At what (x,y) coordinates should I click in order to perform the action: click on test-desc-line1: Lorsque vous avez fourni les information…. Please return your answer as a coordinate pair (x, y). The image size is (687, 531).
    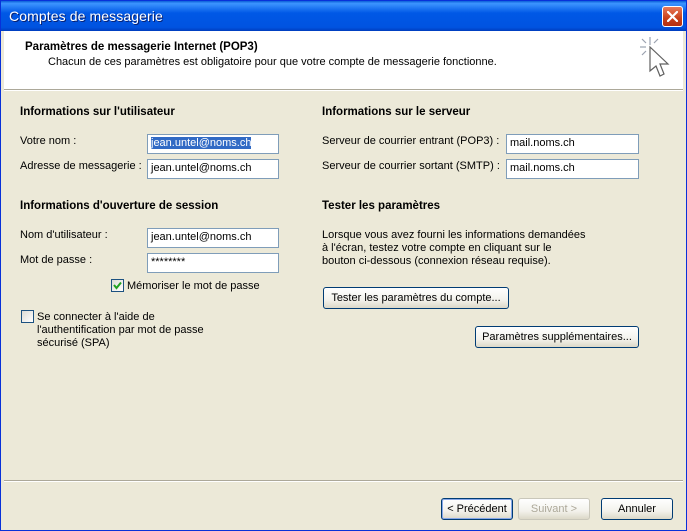
    Looking at the image, I should click on (454, 235).